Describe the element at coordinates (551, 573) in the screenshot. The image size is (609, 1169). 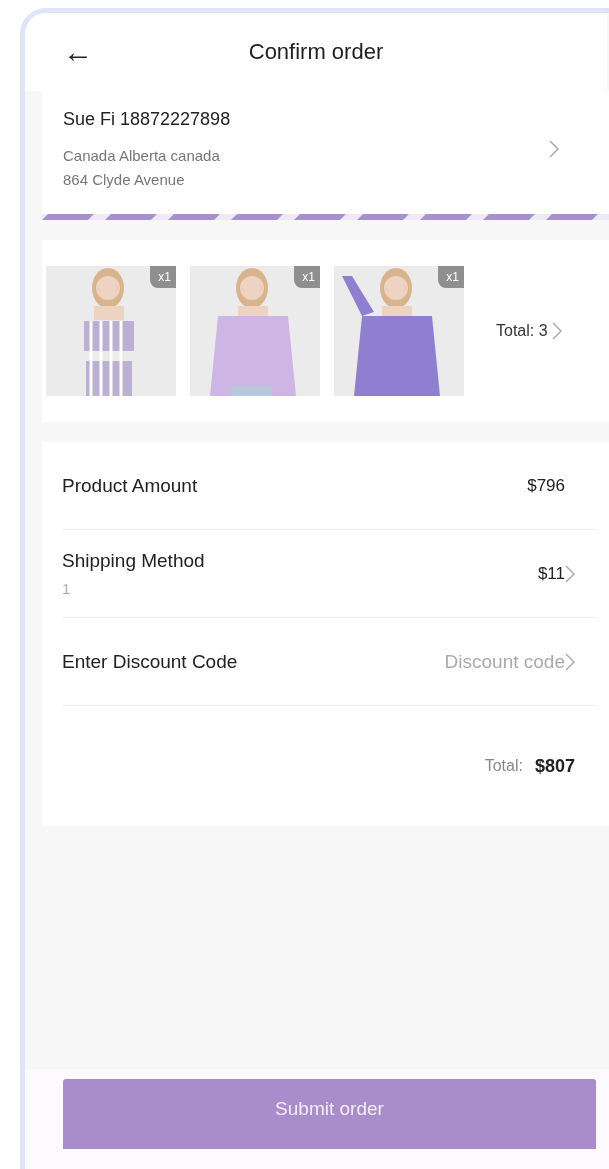
I see `row-value: $11` at that location.